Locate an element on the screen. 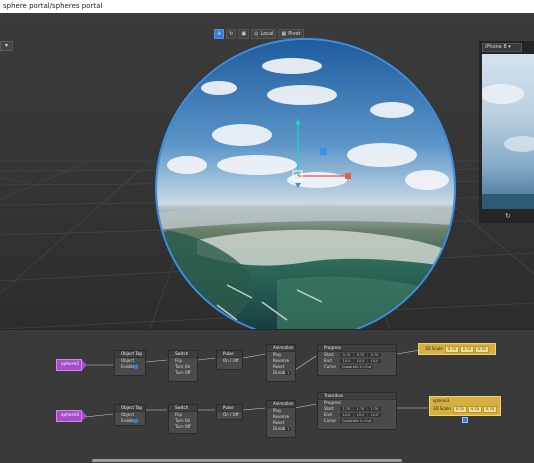 This screenshot has width=534, height=463. start-y: 1.70 is located at coordinates (360, 409).